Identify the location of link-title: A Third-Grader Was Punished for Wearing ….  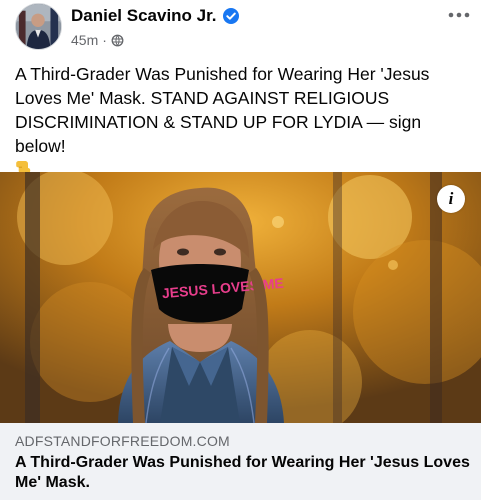
(242, 472).